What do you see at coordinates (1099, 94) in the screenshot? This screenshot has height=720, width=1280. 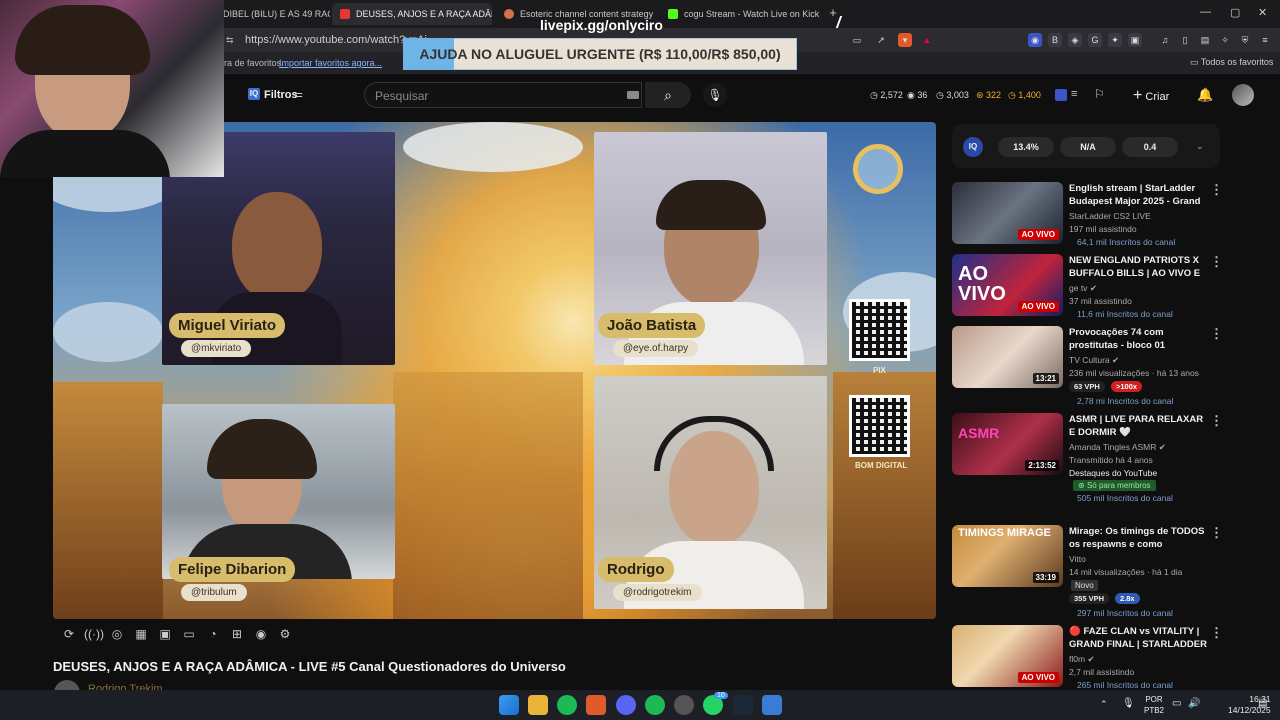 I see `broadcast-icon: ⚐` at bounding box center [1099, 94].